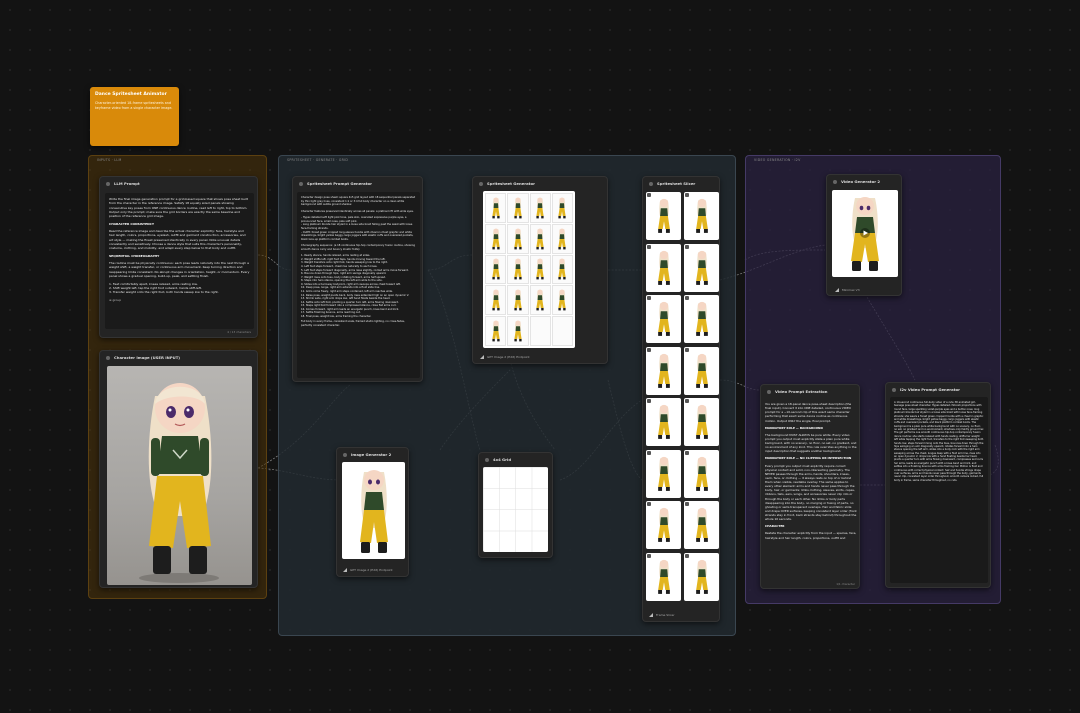 The image size is (1080, 713). I want to click on grid-node: 4x4 Grid, so click(515, 505).